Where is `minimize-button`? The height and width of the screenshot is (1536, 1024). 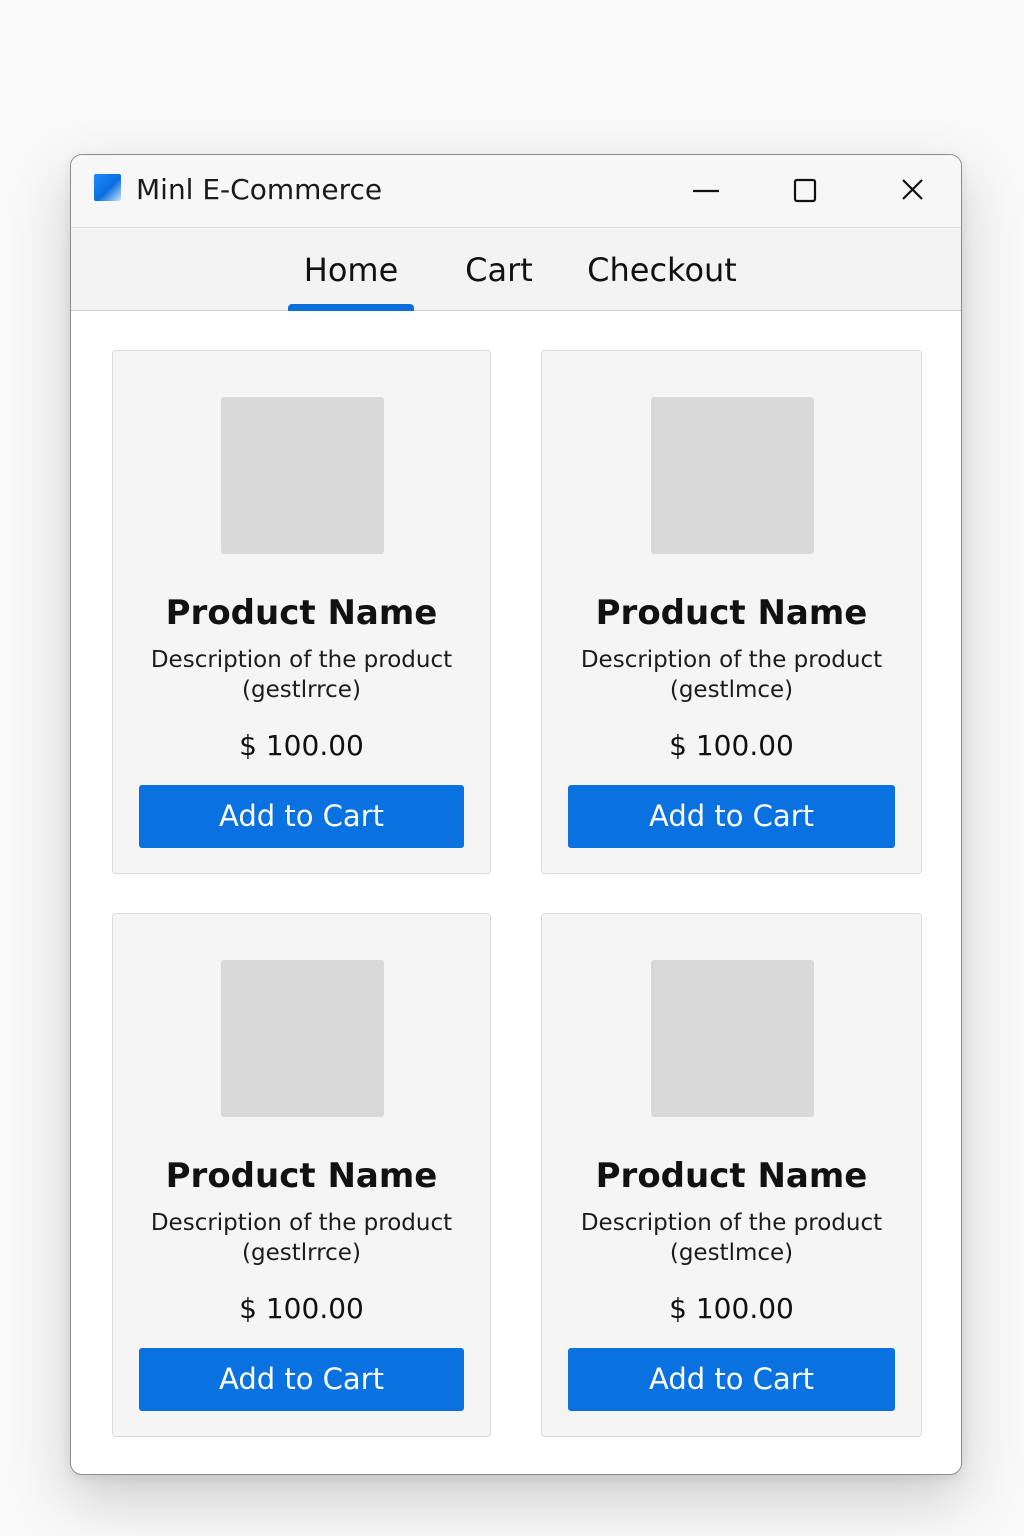
minimize-button is located at coordinates (706, 191).